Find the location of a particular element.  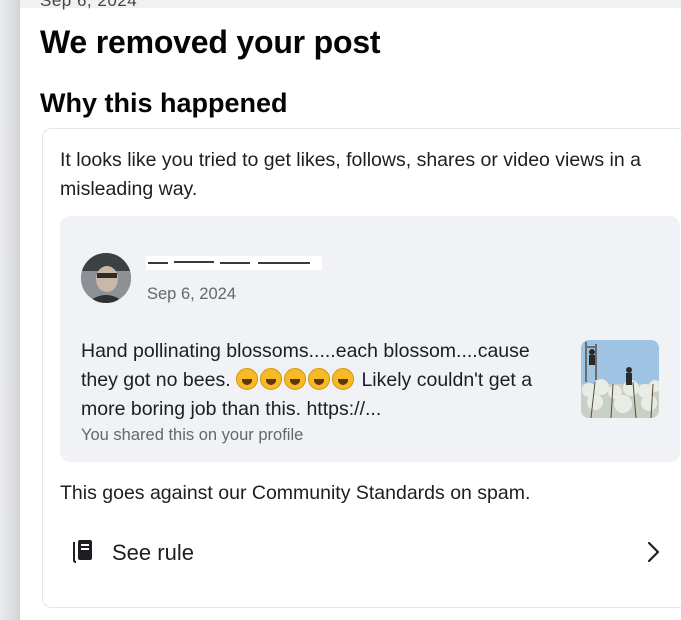

see-rule-label: See rule is located at coordinates (153, 552).